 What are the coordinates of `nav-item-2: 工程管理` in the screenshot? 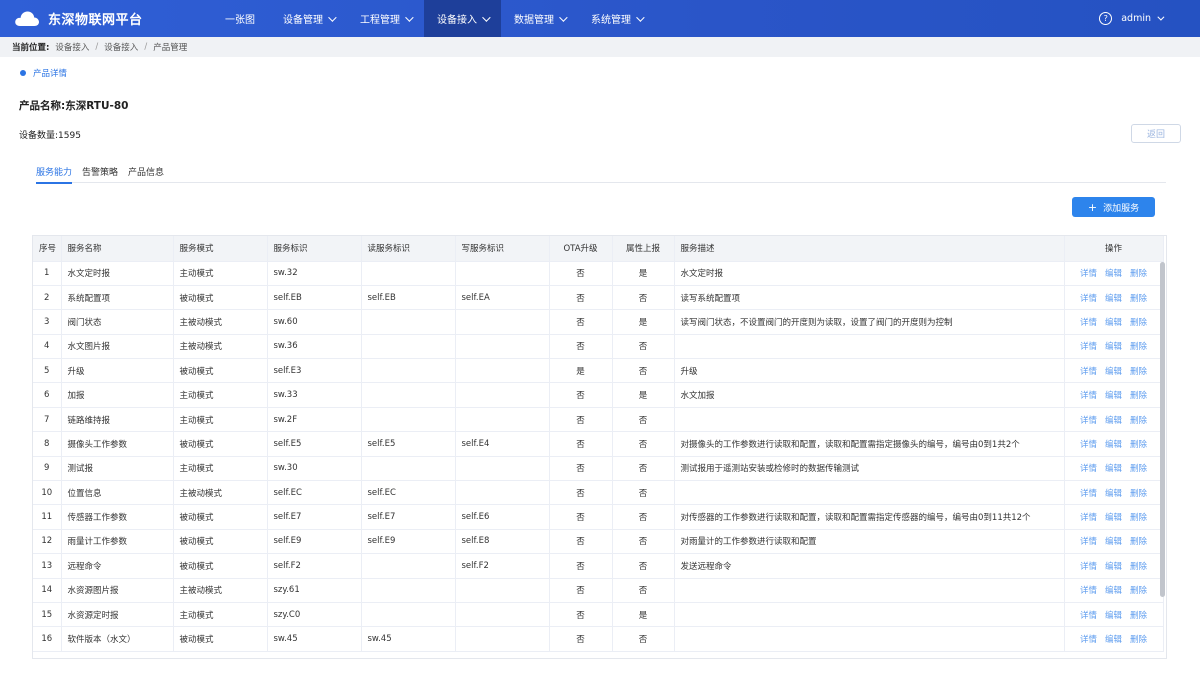 It's located at (385, 18).